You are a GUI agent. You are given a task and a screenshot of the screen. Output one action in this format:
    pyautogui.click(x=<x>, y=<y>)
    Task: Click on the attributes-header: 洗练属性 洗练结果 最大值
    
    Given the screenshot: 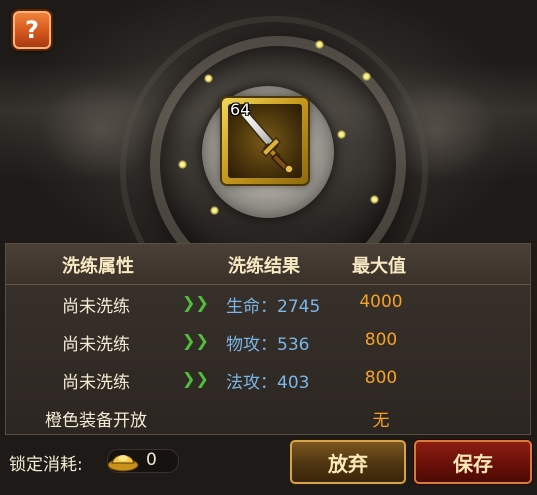 What is the action you would take?
    pyautogui.click(x=268, y=264)
    